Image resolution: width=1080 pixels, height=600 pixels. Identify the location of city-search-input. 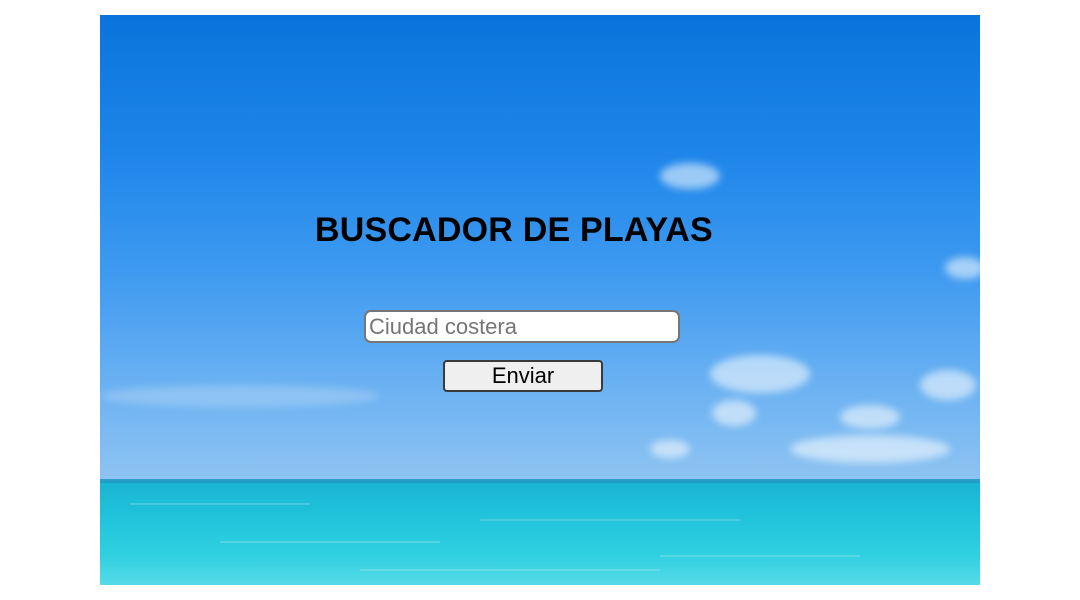
(522, 326).